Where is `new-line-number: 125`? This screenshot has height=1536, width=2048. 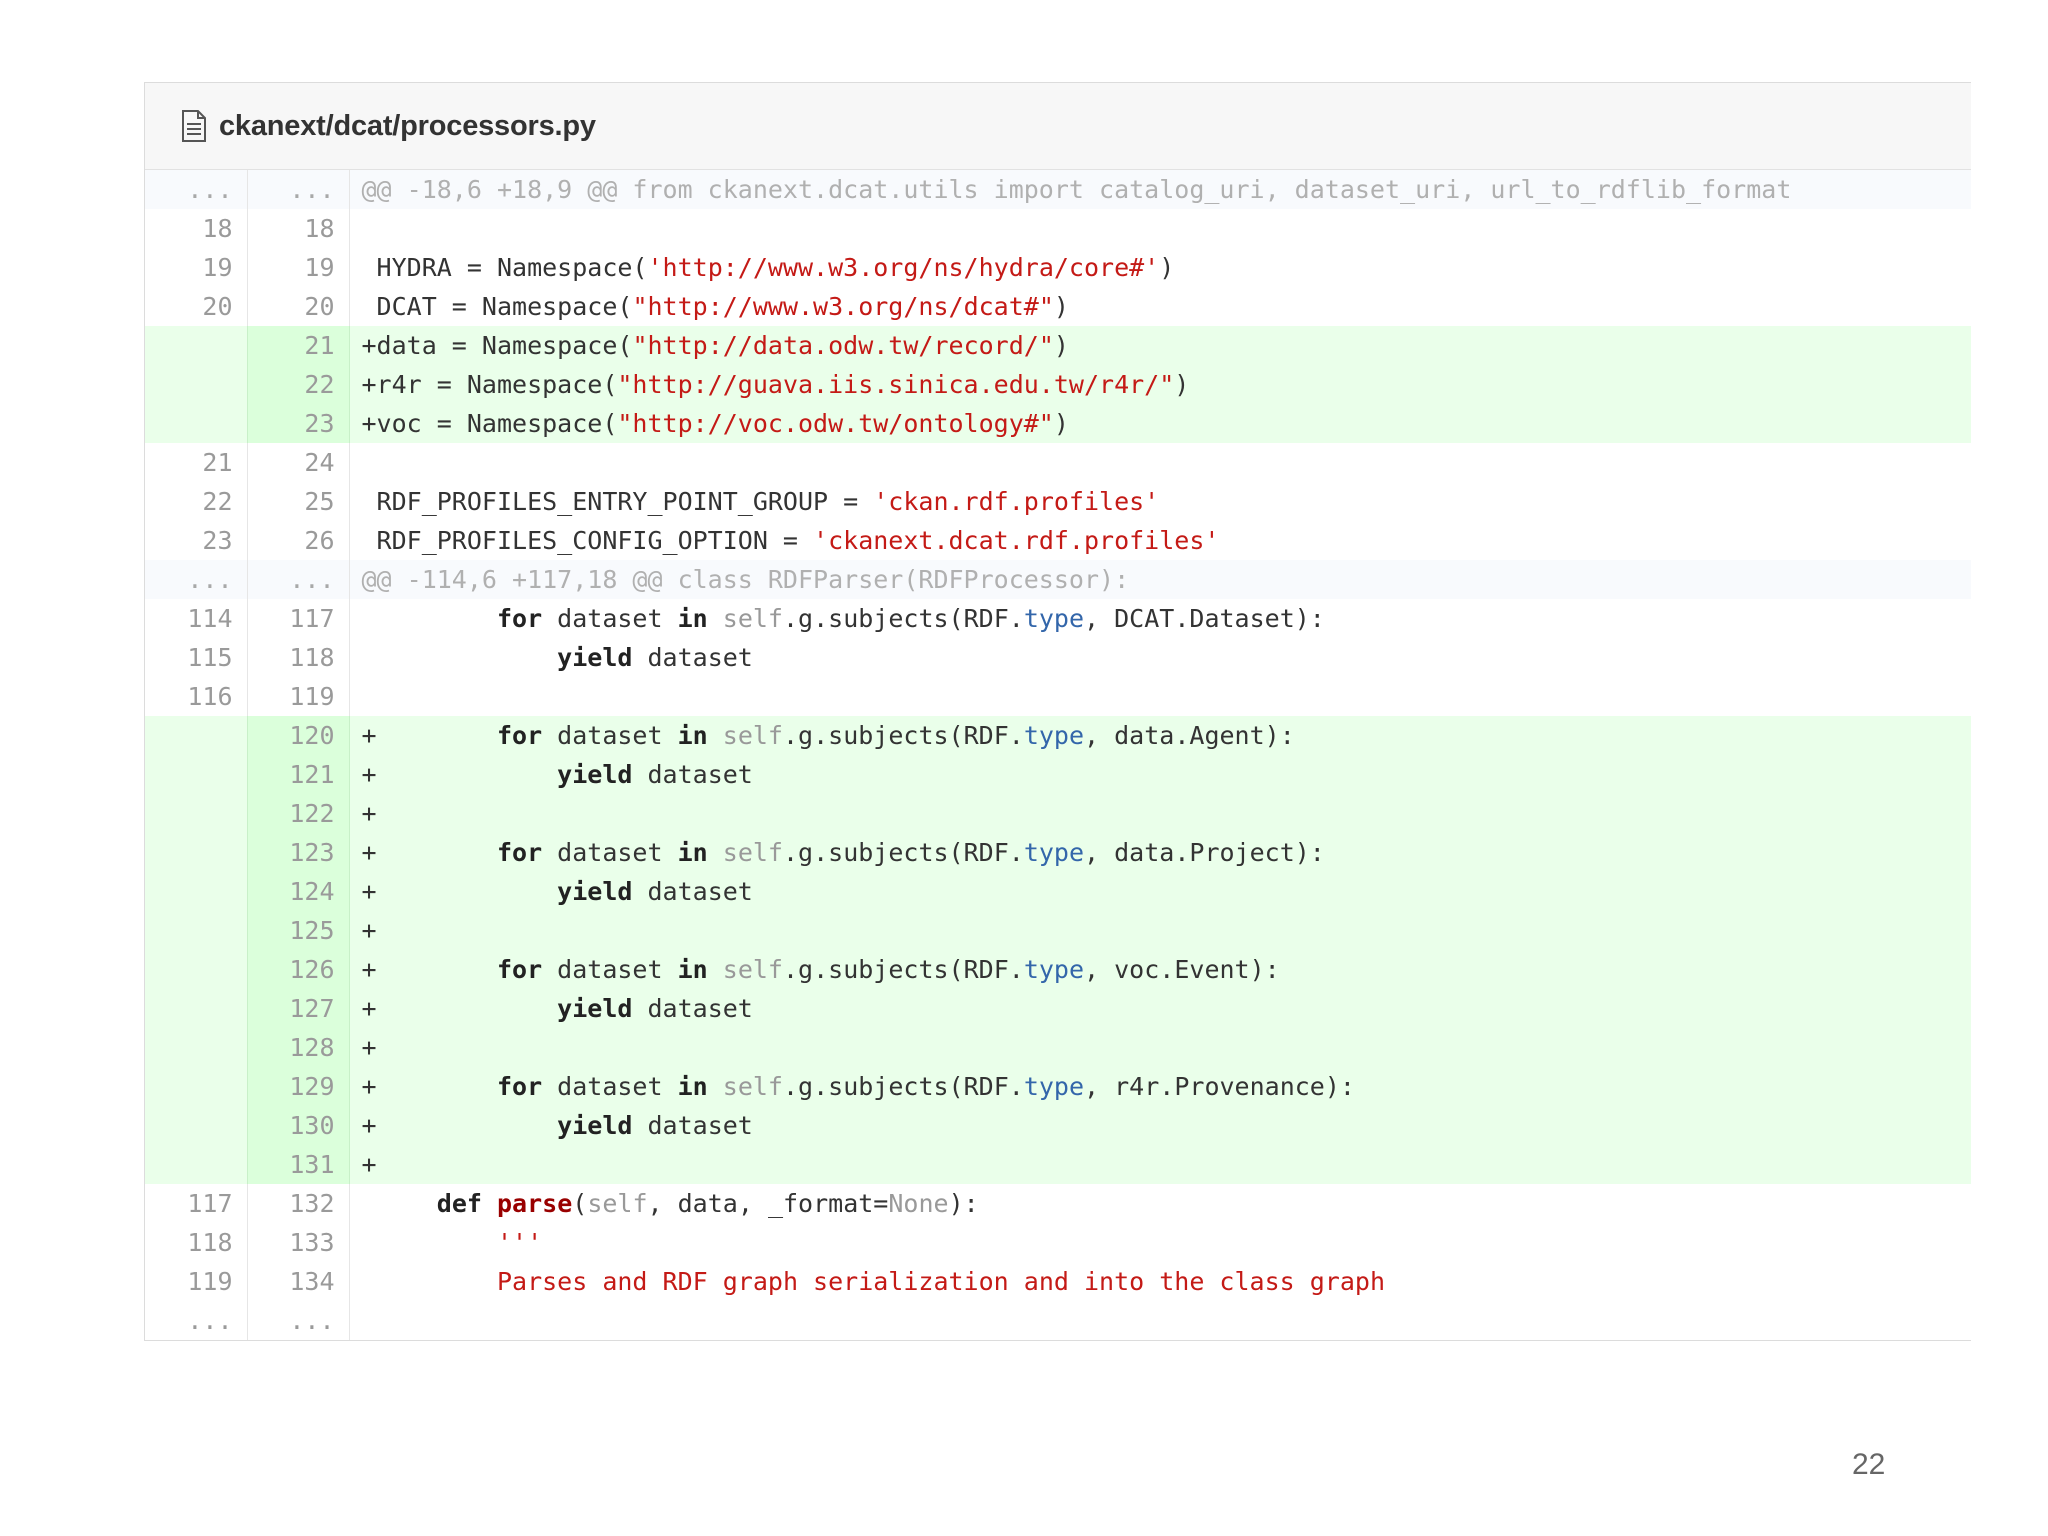 new-line-number: 125 is located at coordinates (298, 930).